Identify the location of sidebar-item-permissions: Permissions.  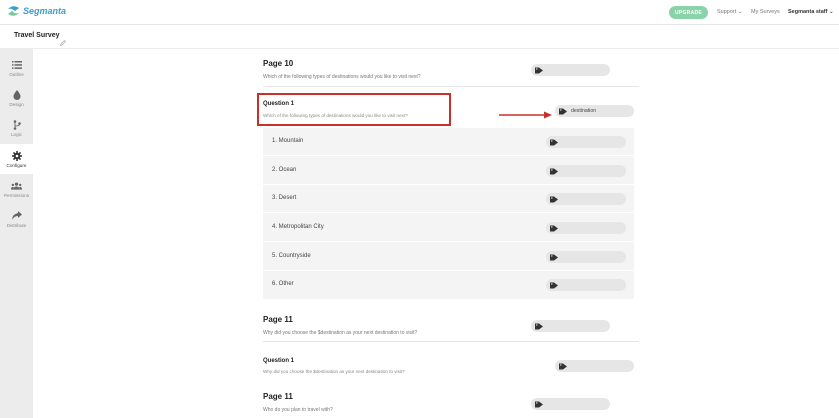
(16, 189).